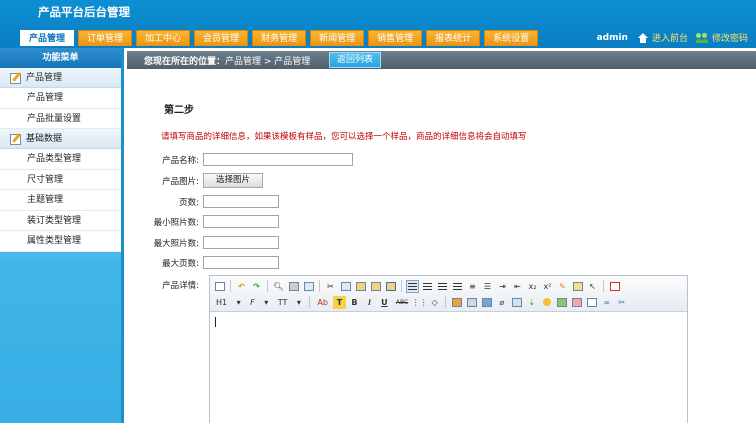 The width and height of the screenshot is (756, 424). Describe the element at coordinates (501, 302) in the screenshot. I see `attach-icon: ⌀` at that location.